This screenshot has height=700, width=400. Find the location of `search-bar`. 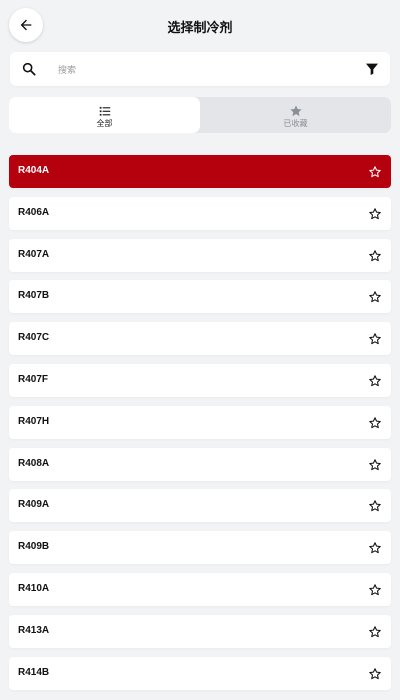

search-bar is located at coordinates (200, 70).